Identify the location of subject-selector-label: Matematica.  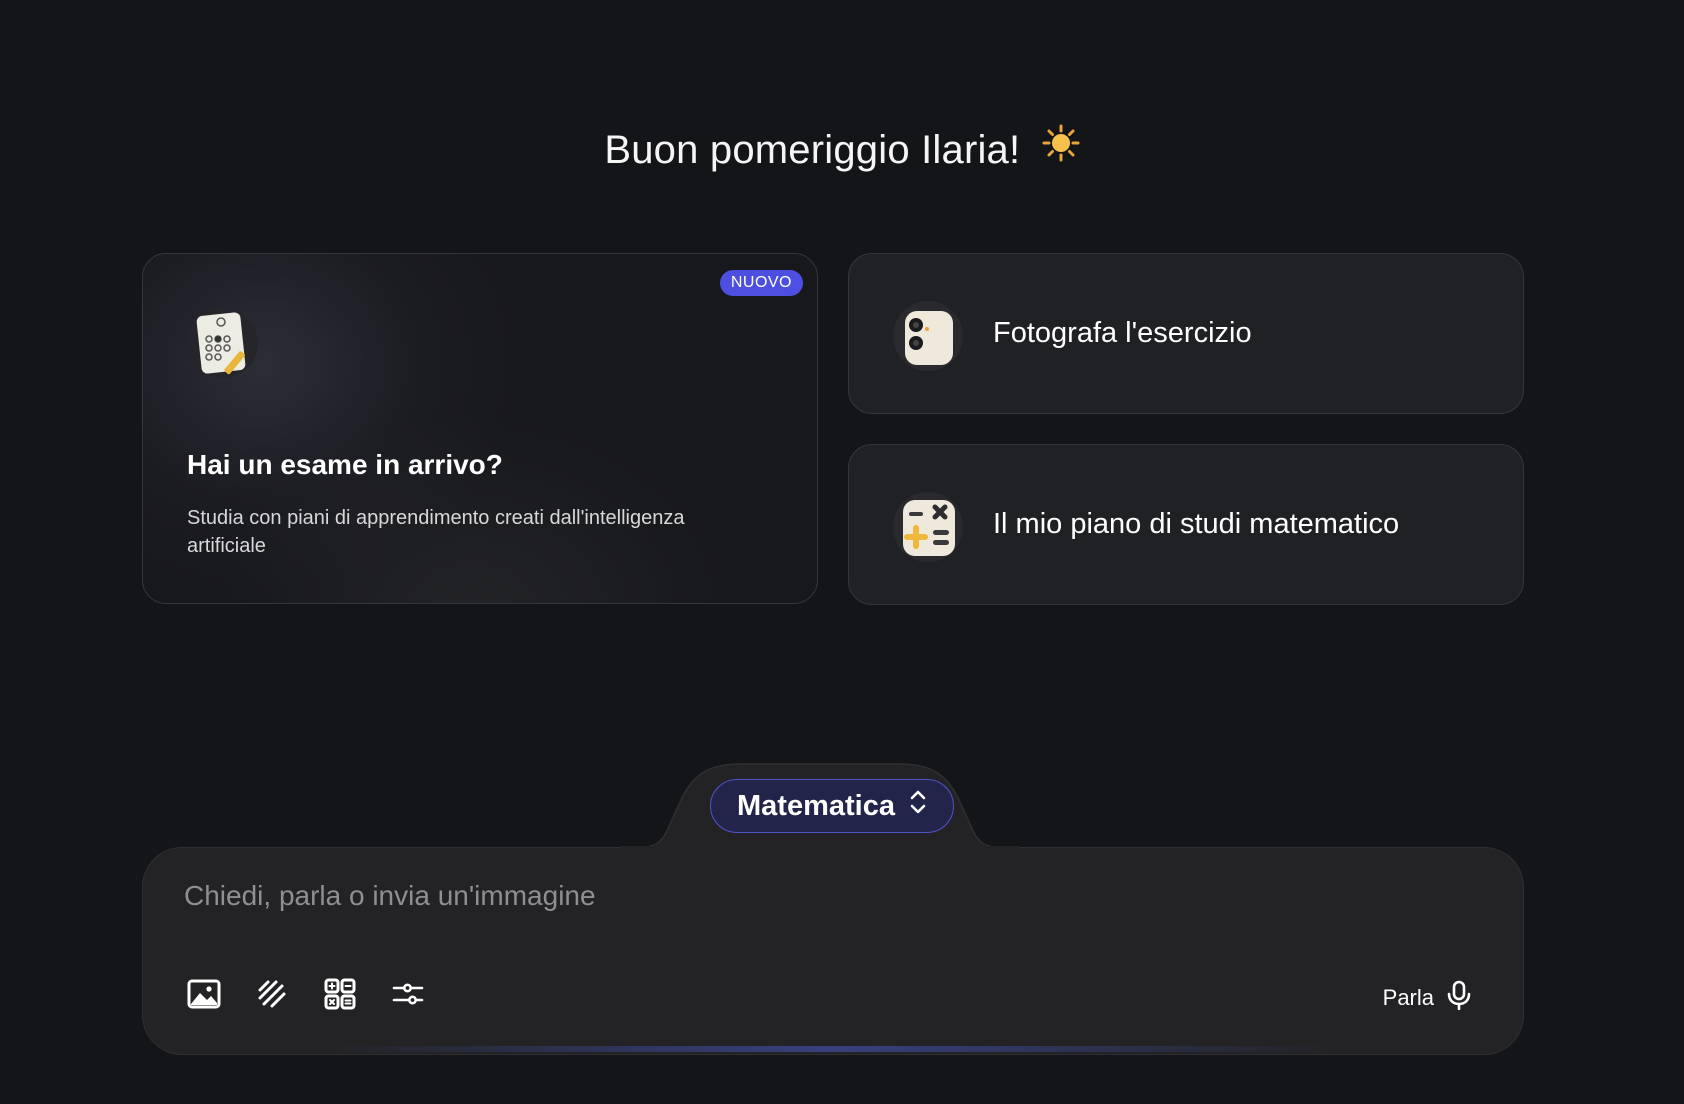
(816, 805).